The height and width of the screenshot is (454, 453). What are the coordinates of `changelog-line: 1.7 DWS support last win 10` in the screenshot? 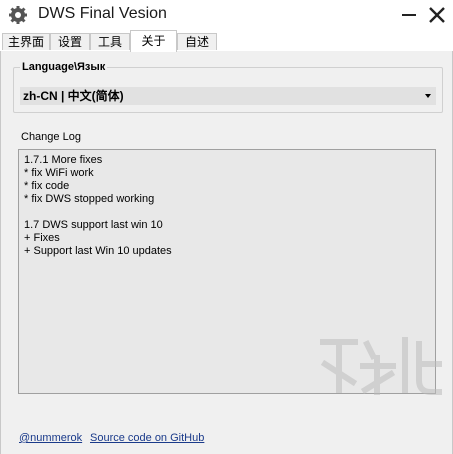 It's located at (93, 225).